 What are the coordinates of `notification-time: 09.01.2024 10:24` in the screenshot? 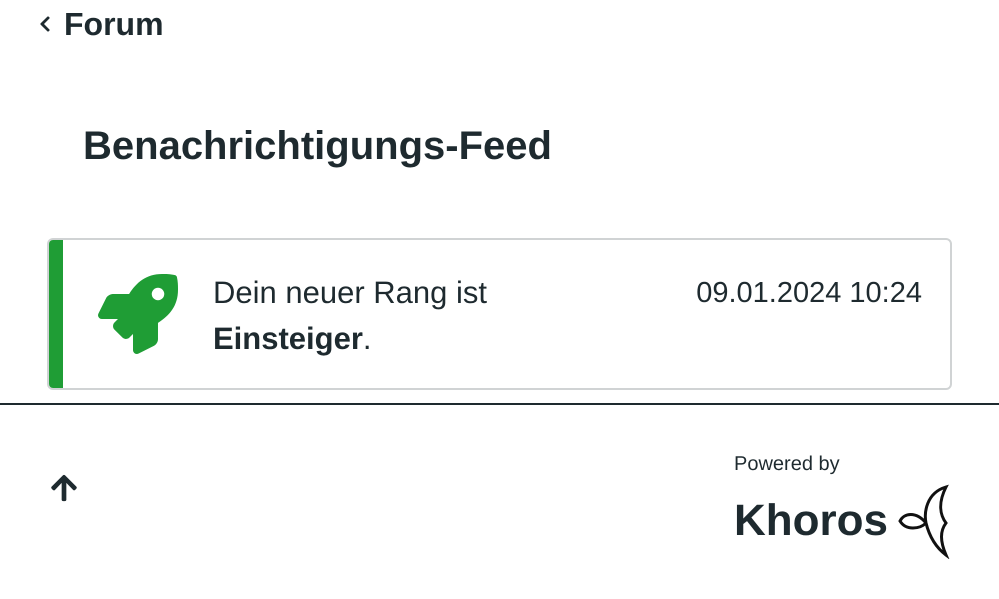 It's located at (809, 293).